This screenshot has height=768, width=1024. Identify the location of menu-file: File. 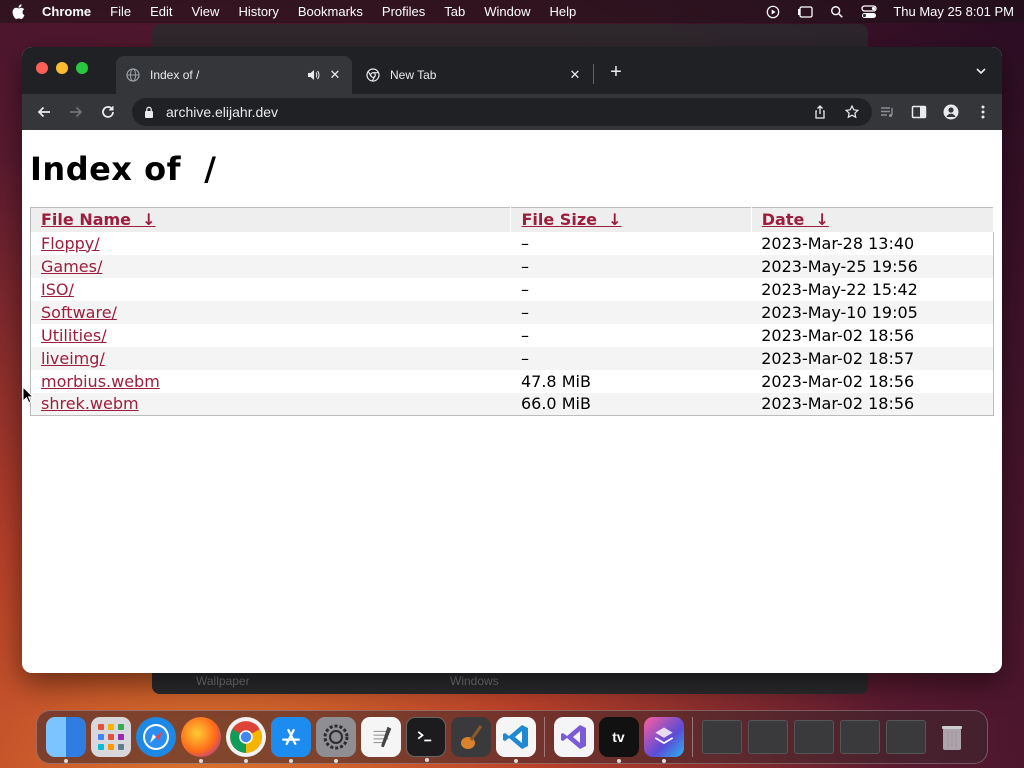
(120, 11).